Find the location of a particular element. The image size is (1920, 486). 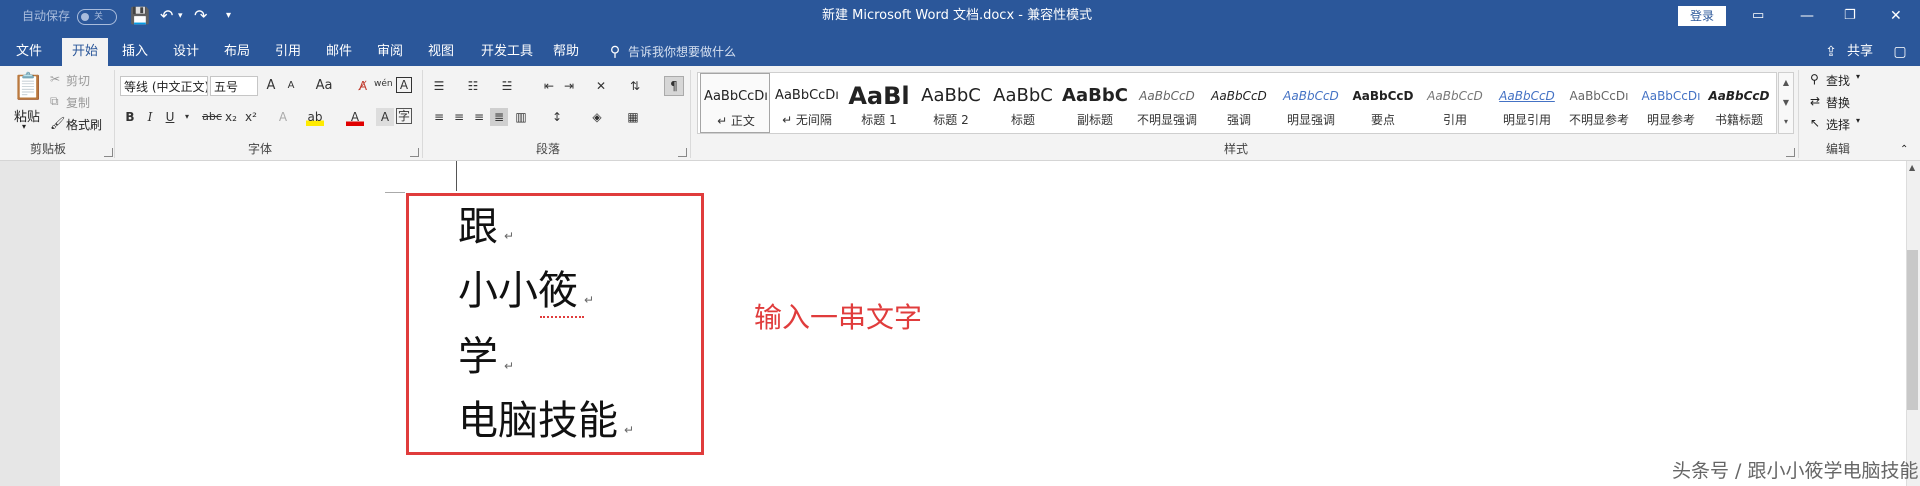

style-quote: AaBbCcD 引用 is located at coordinates (1455, 103).